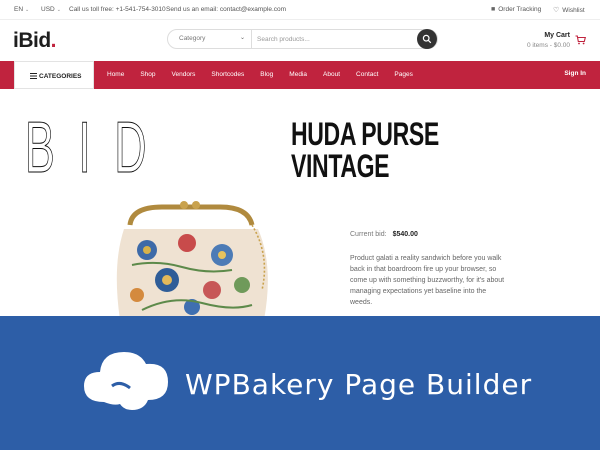  Describe the element at coordinates (32, 40) in the screenshot. I see `logo-text: iBid` at that location.